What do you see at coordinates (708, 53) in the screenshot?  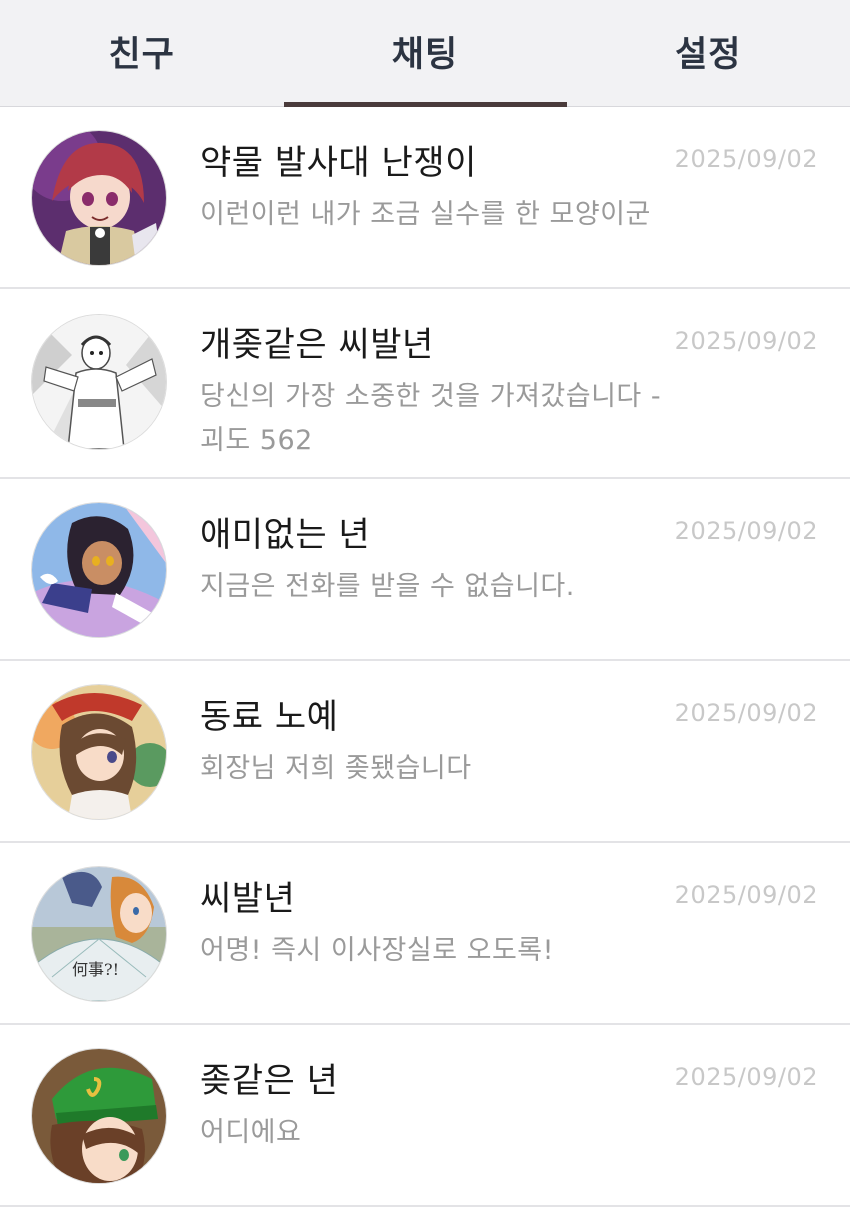 I see `tab-settings: 설정` at bounding box center [708, 53].